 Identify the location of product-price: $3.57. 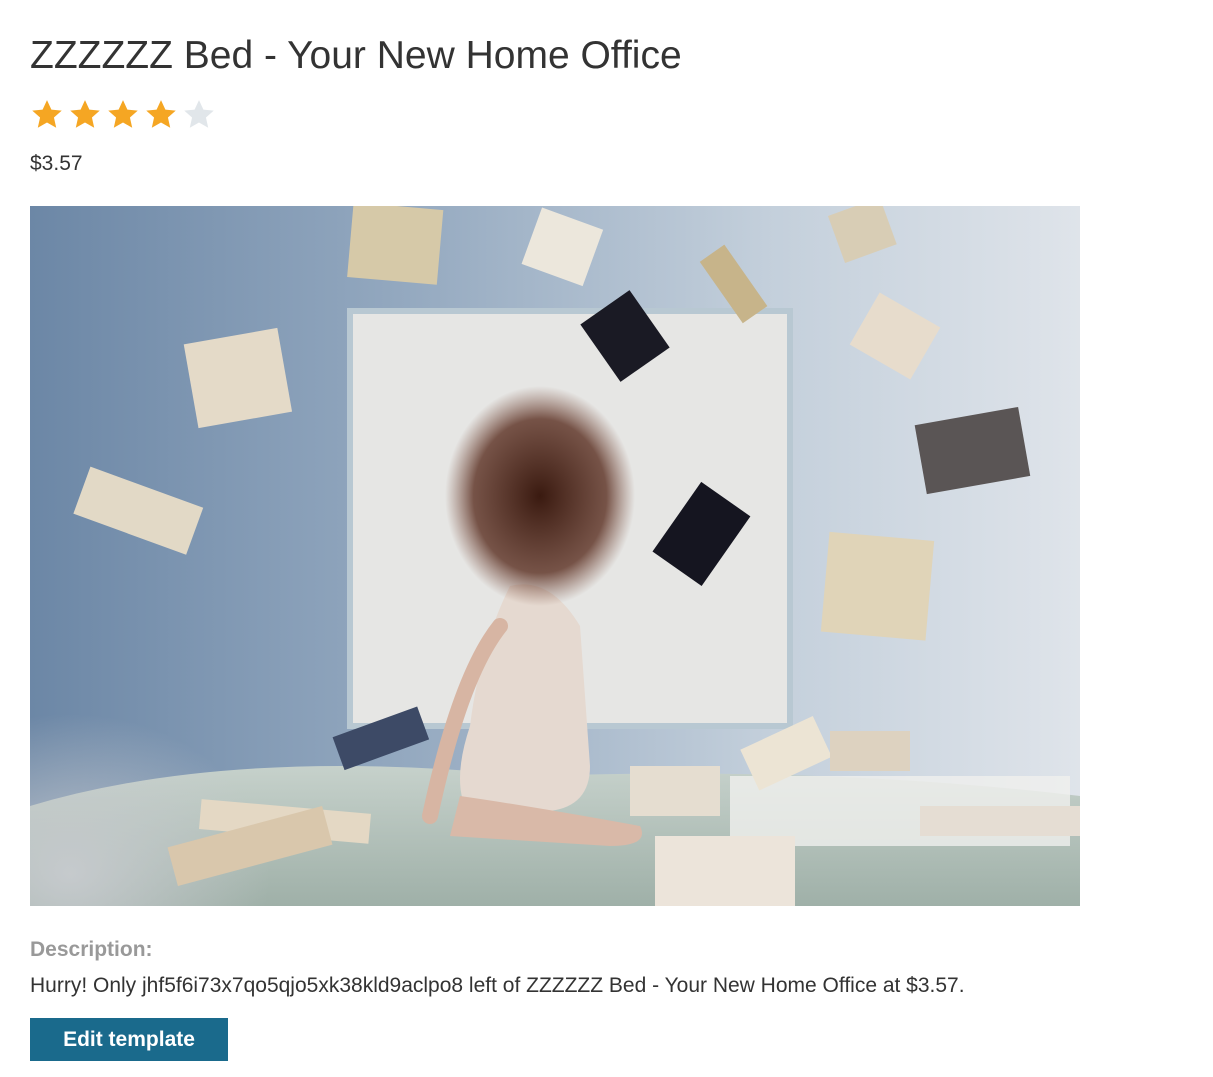
(56, 163).